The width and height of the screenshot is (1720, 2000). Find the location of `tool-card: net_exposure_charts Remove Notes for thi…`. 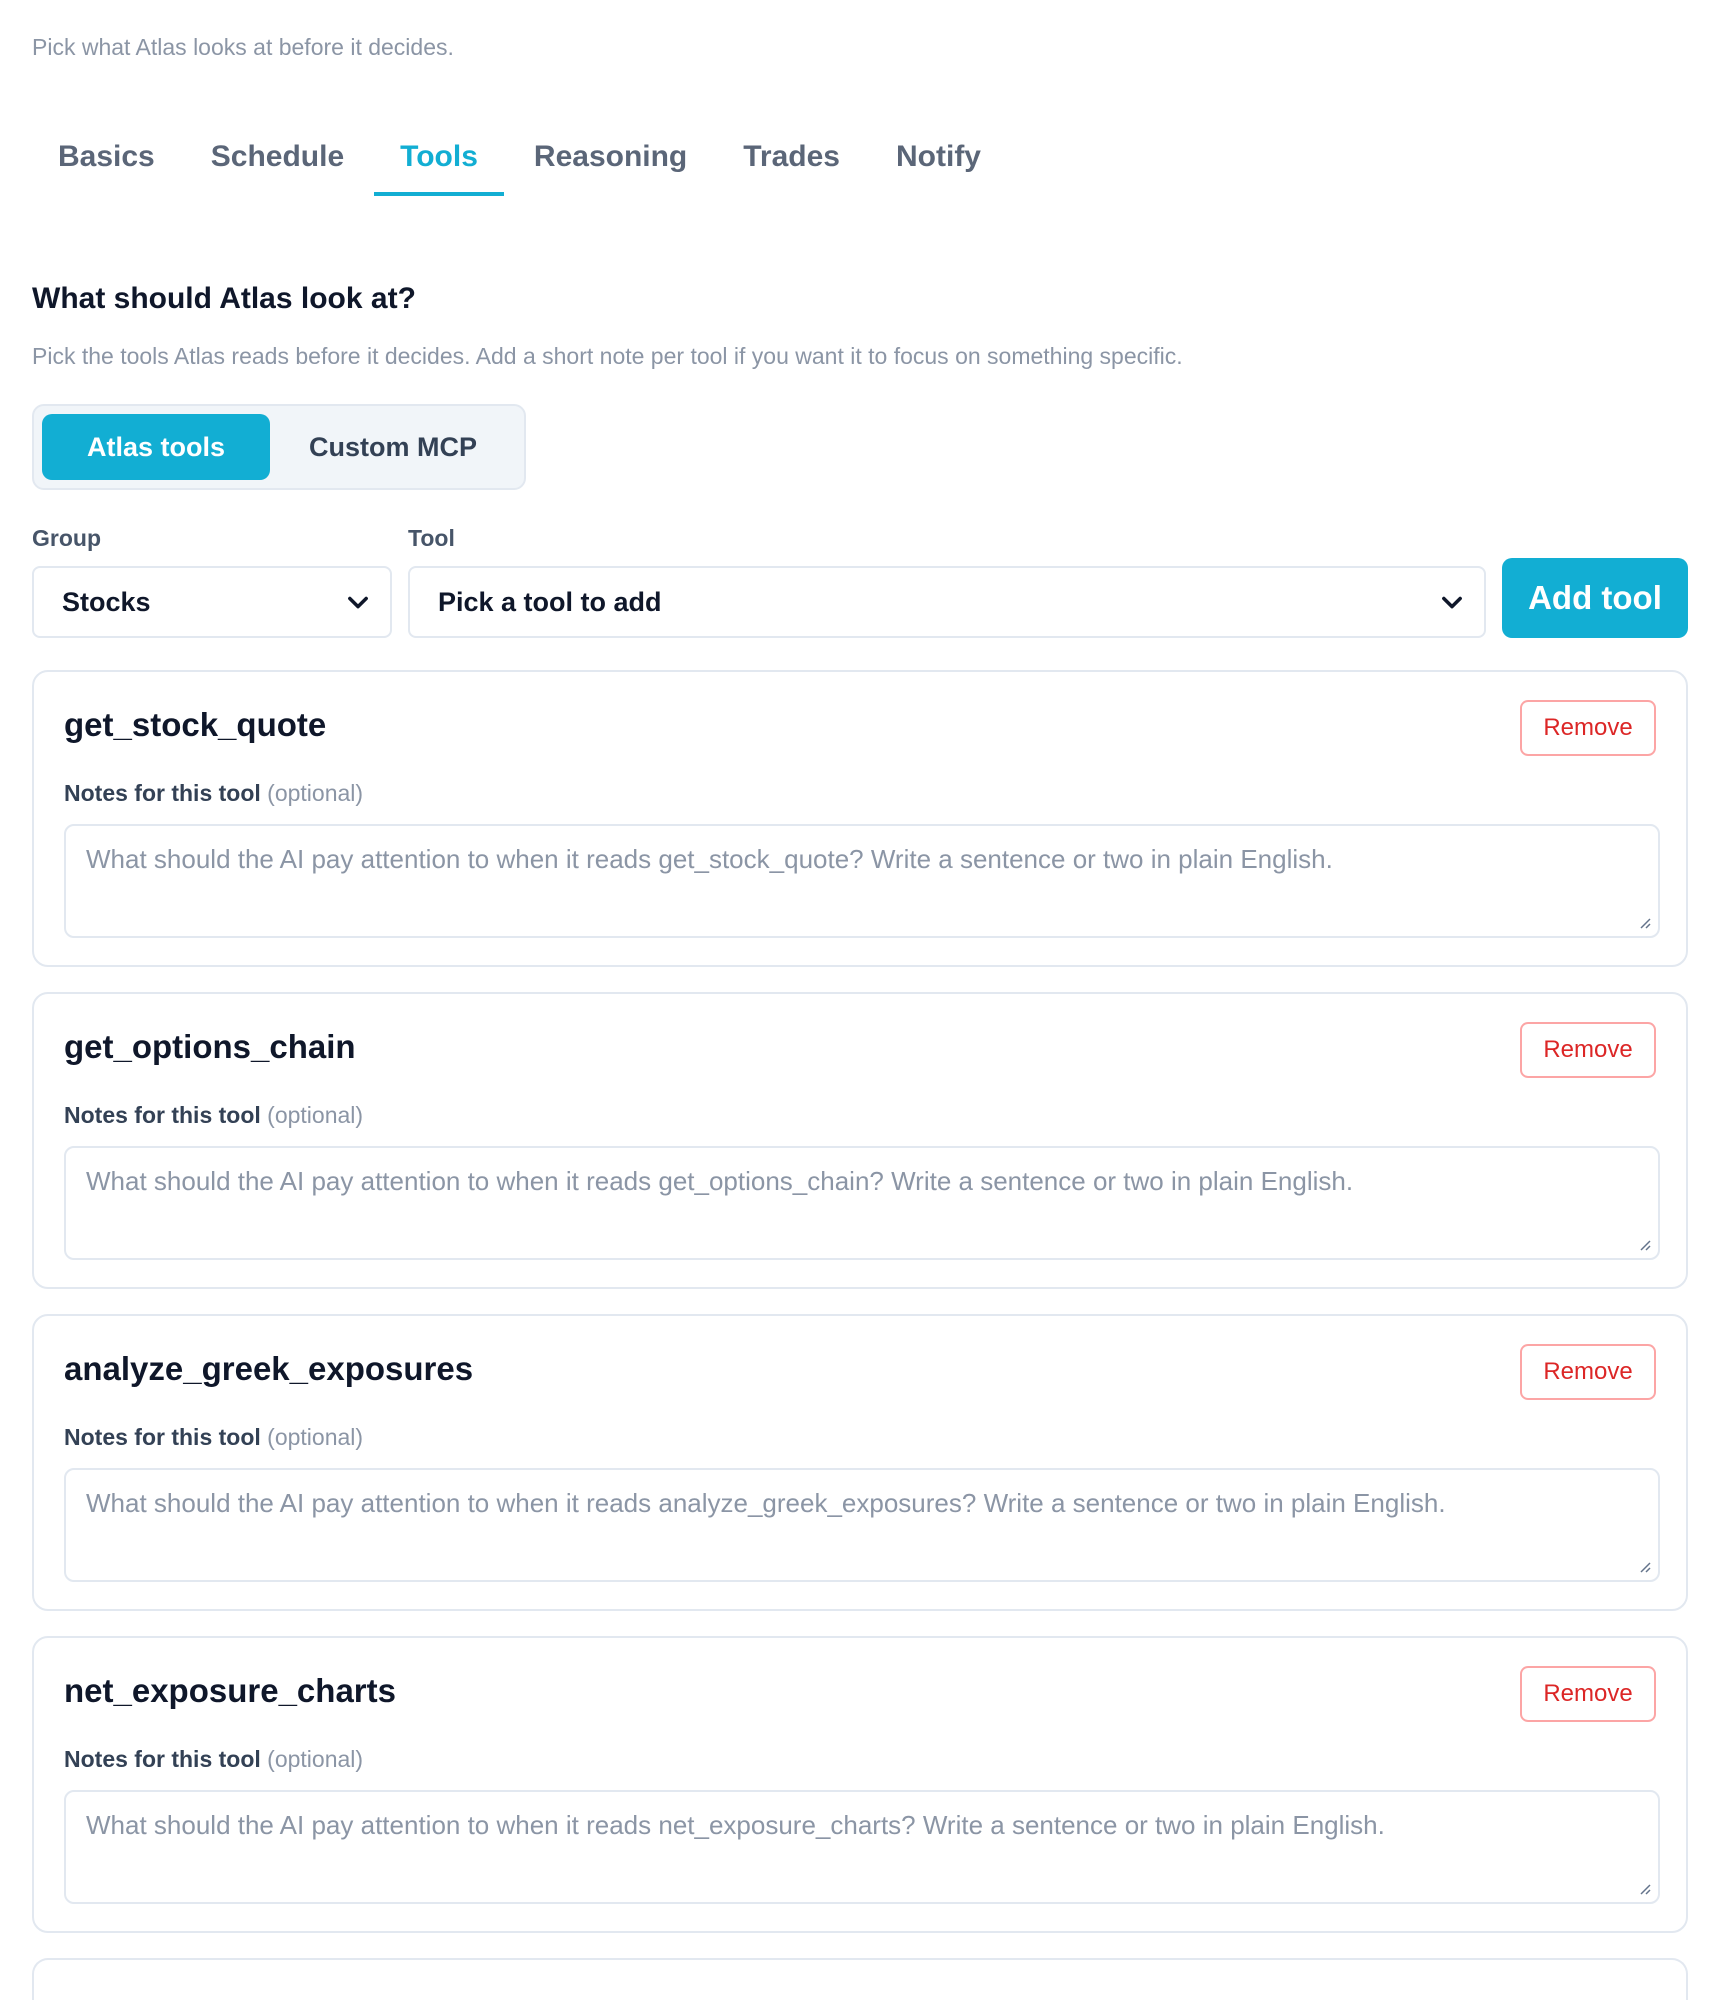

tool-card: net_exposure_charts Remove Notes for thi… is located at coordinates (860, 1784).